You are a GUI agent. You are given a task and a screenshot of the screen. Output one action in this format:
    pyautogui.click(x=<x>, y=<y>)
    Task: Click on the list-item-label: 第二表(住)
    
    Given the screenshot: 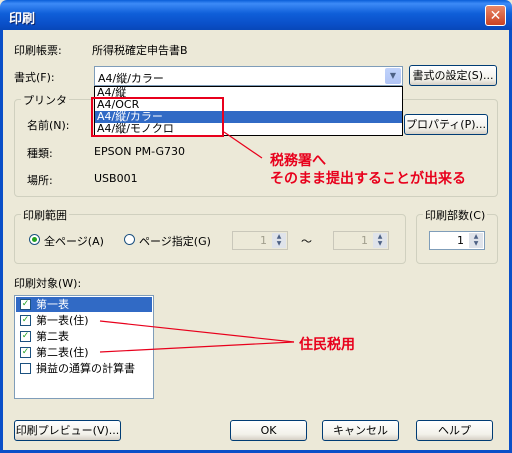 What is the action you would take?
    pyautogui.click(x=62, y=352)
    